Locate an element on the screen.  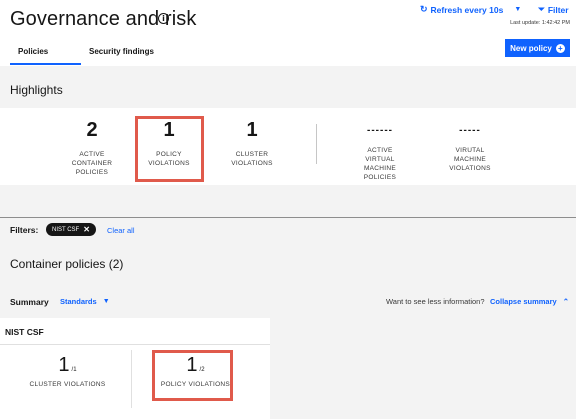
info-icon: i is located at coordinates (163, 18).